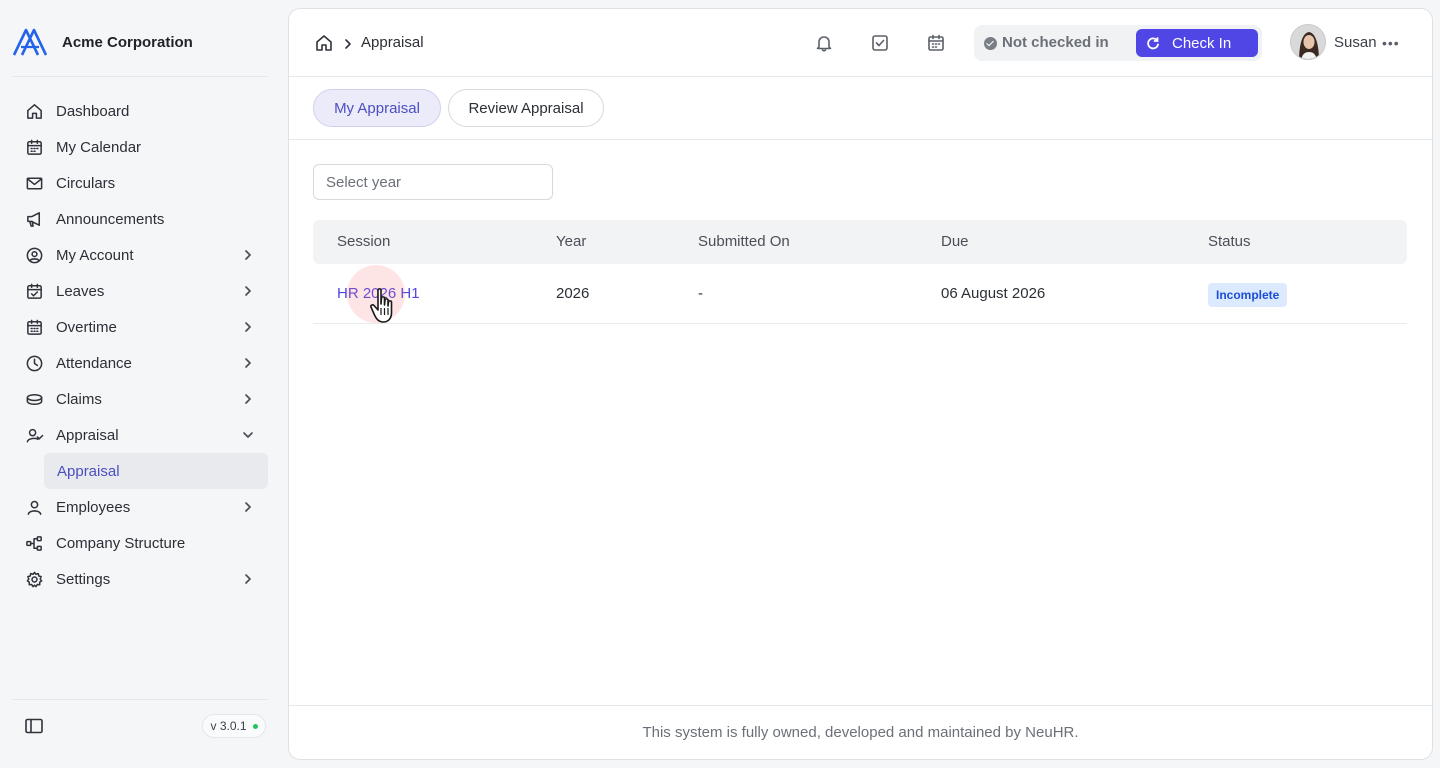  Describe the element at coordinates (1118, 43) in the screenshot. I see `attendance-status: Not checked in Check In` at that location.